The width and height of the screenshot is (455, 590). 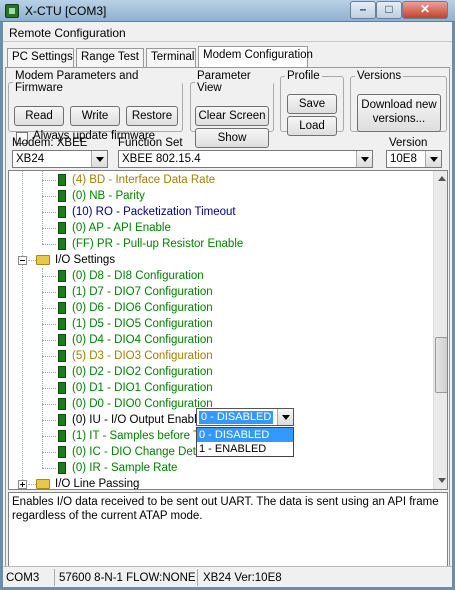 What do you see at coordinates (242, 578) in the screenshot?
I see `status-modem: XB24 Ver:10E8` at bounding box center [242, 578].